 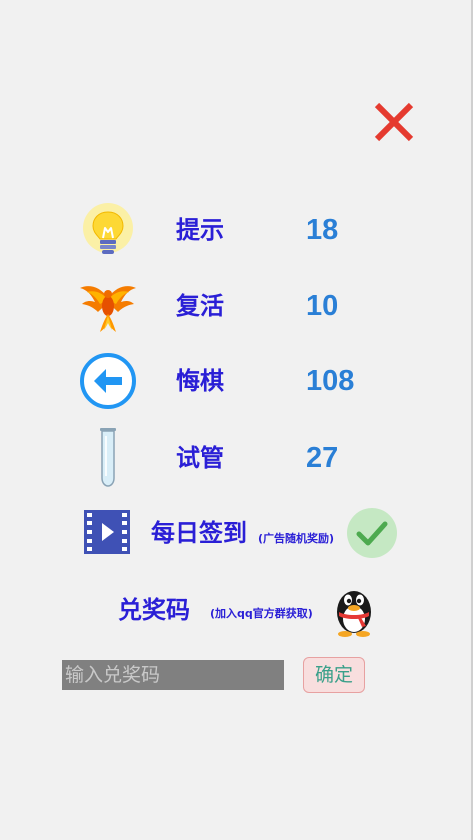 I want to click on item-row-hint: 提示 18, so click(x=236, y=230).